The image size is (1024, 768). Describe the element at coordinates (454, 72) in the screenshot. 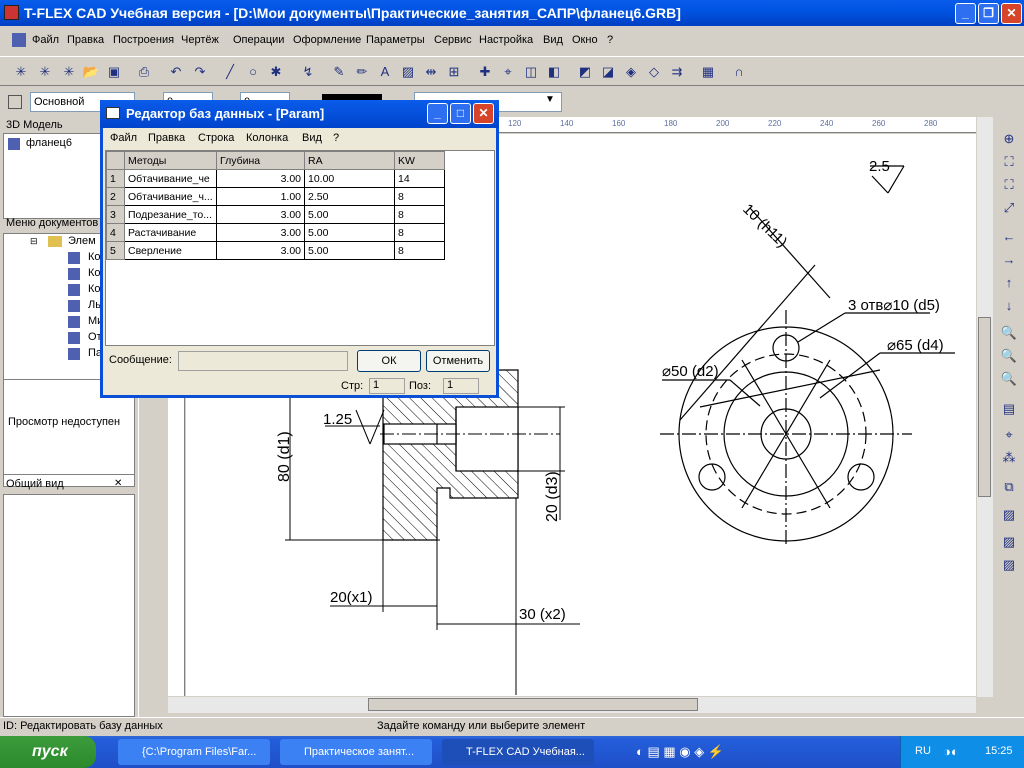

I see `fragment-icon: ⊞` at that location.